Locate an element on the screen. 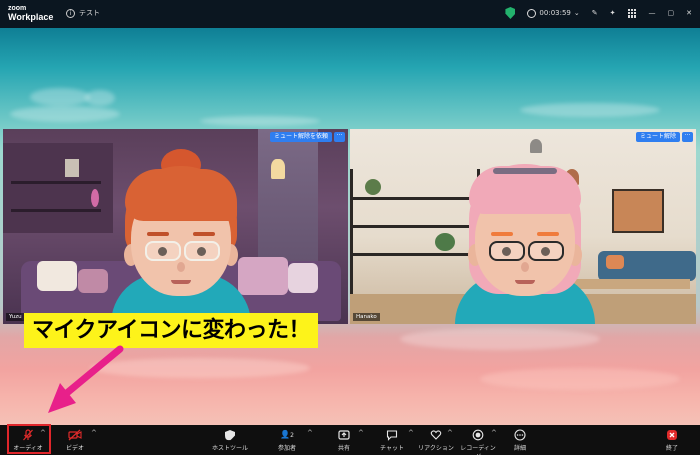 This screenshot has height=455, width=700. share-screen-icon is located at coordinates (344, 435).